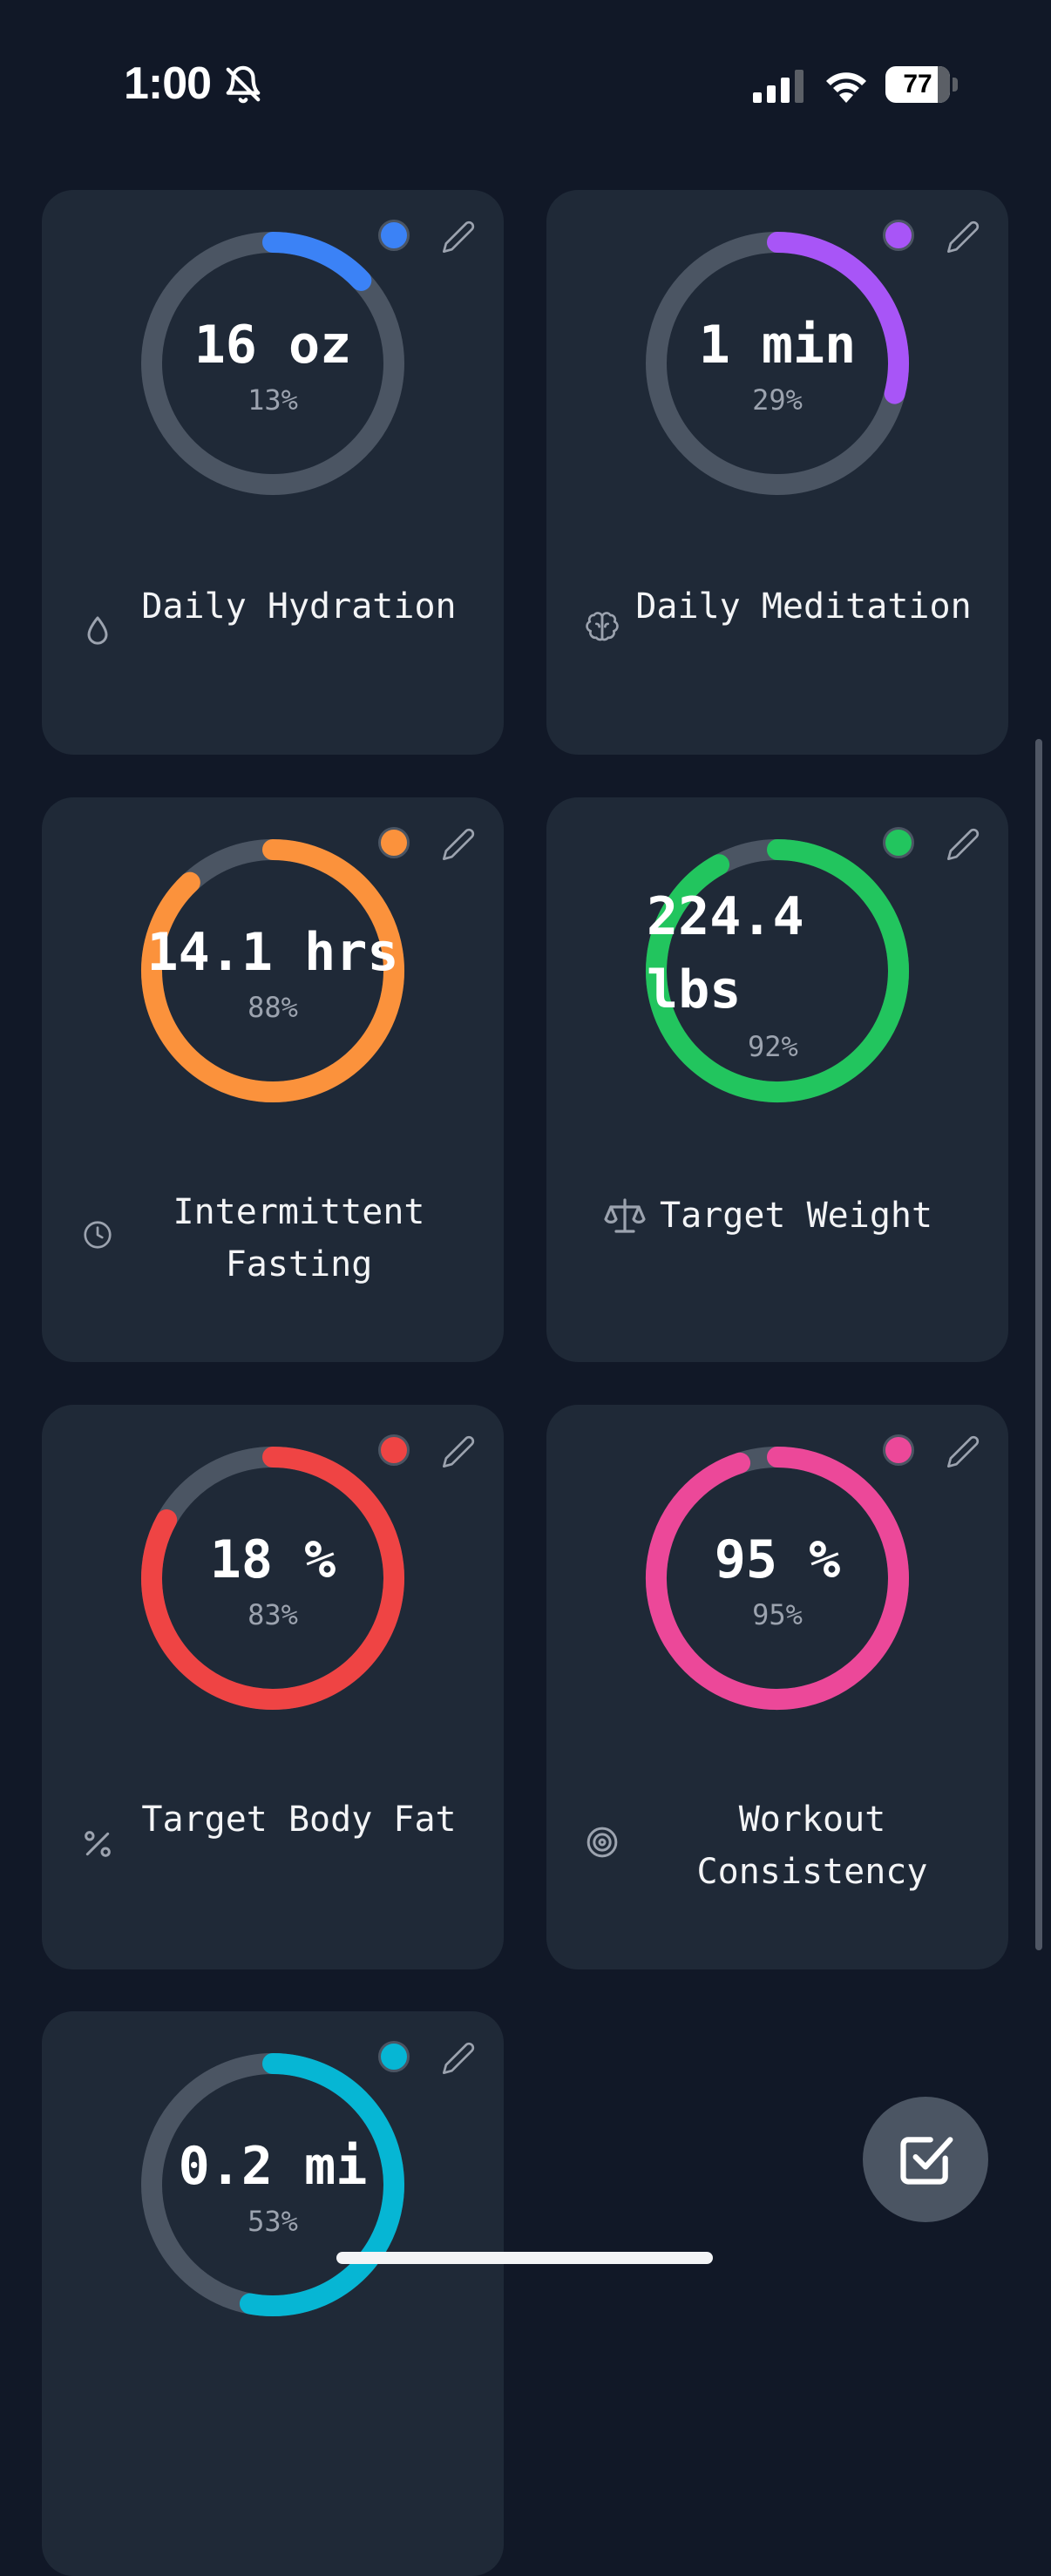 This screenshot has height=2576, width=1051. Describe the element at coordinates (272, 1559) in the screenshot. I see `goal-value: 18 %` at that location.